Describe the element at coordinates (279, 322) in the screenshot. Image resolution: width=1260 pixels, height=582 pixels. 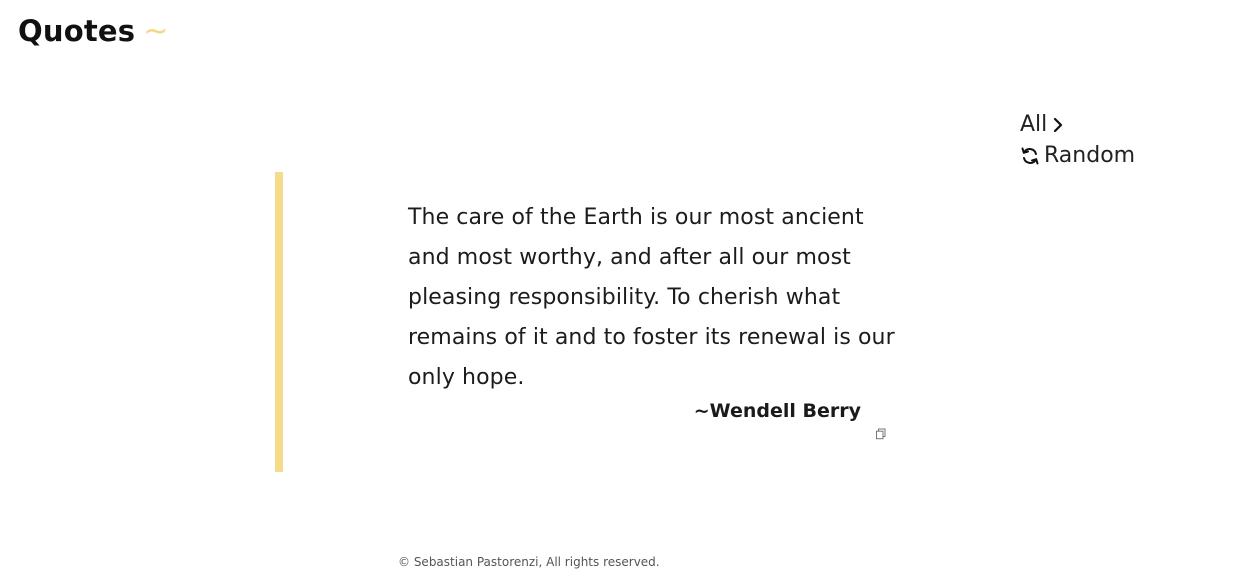
I see `quote-accent-bar` at that location.